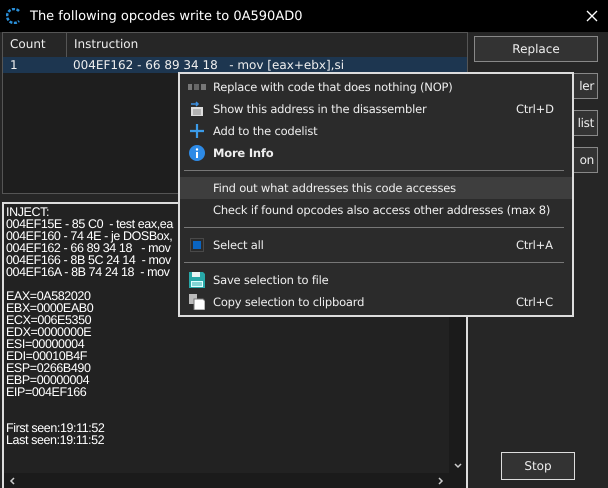 This screenshot has width=608, height=488. Describe the element at coordinates (88, 260) in the screenshot. I see `trace-line: 004EF166 - 8B 5C 24 14 - mov` at that location.